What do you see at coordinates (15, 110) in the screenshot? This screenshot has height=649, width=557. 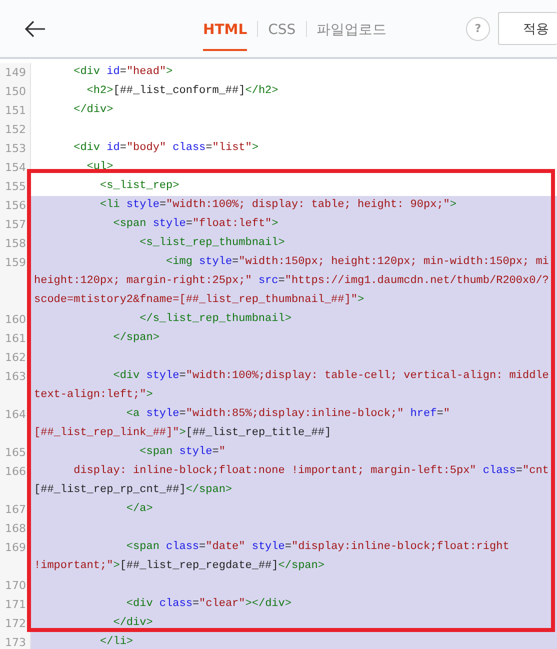 I see `line-number: 151` at bounding box center [15, 110].